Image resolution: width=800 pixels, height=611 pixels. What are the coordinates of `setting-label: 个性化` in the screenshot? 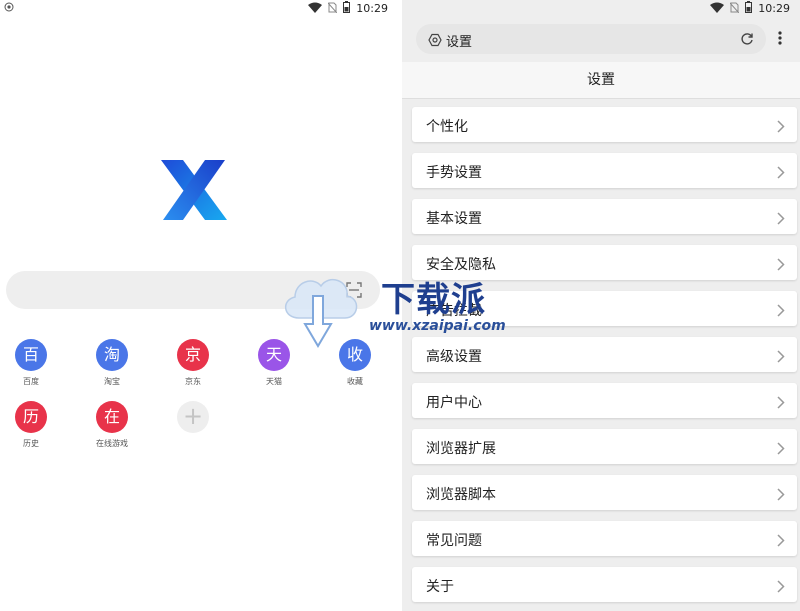 It's located at (447, 127).